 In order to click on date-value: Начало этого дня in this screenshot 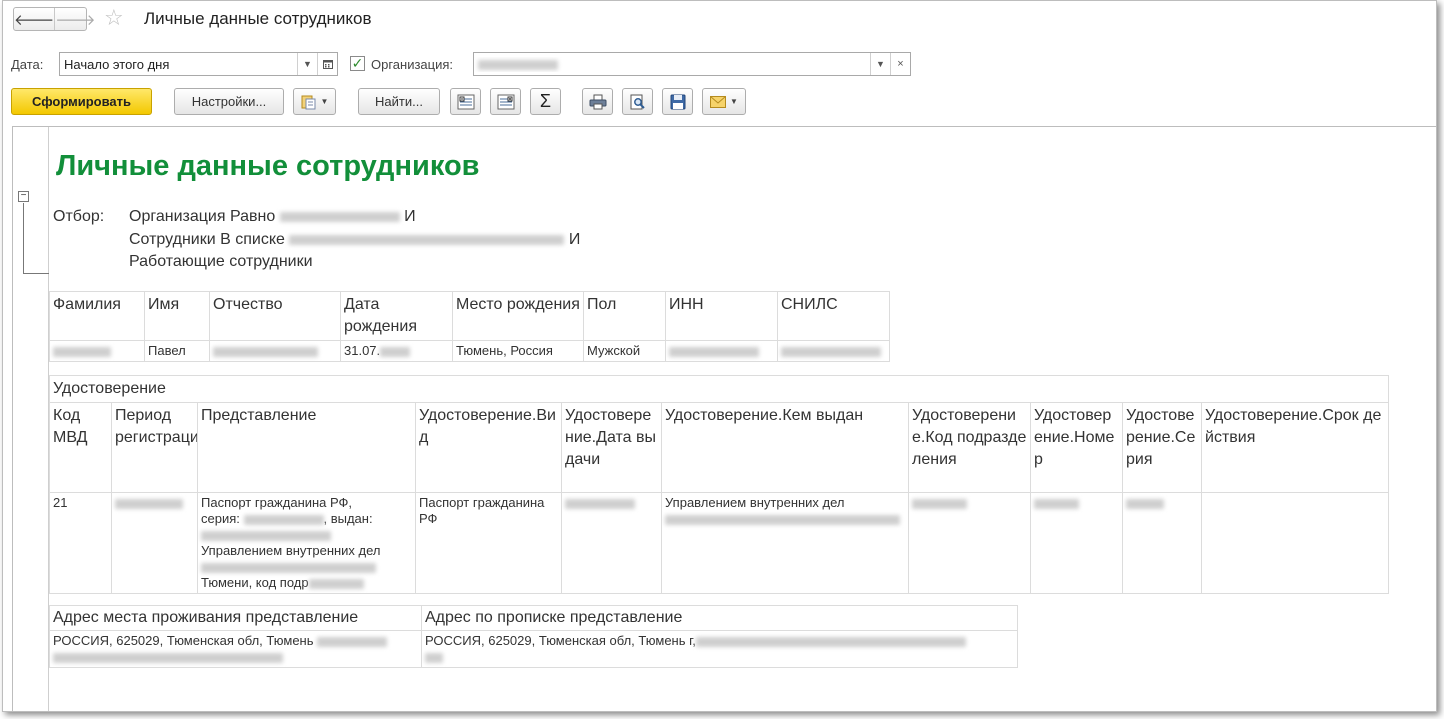, I will do `click(117, 64)`.